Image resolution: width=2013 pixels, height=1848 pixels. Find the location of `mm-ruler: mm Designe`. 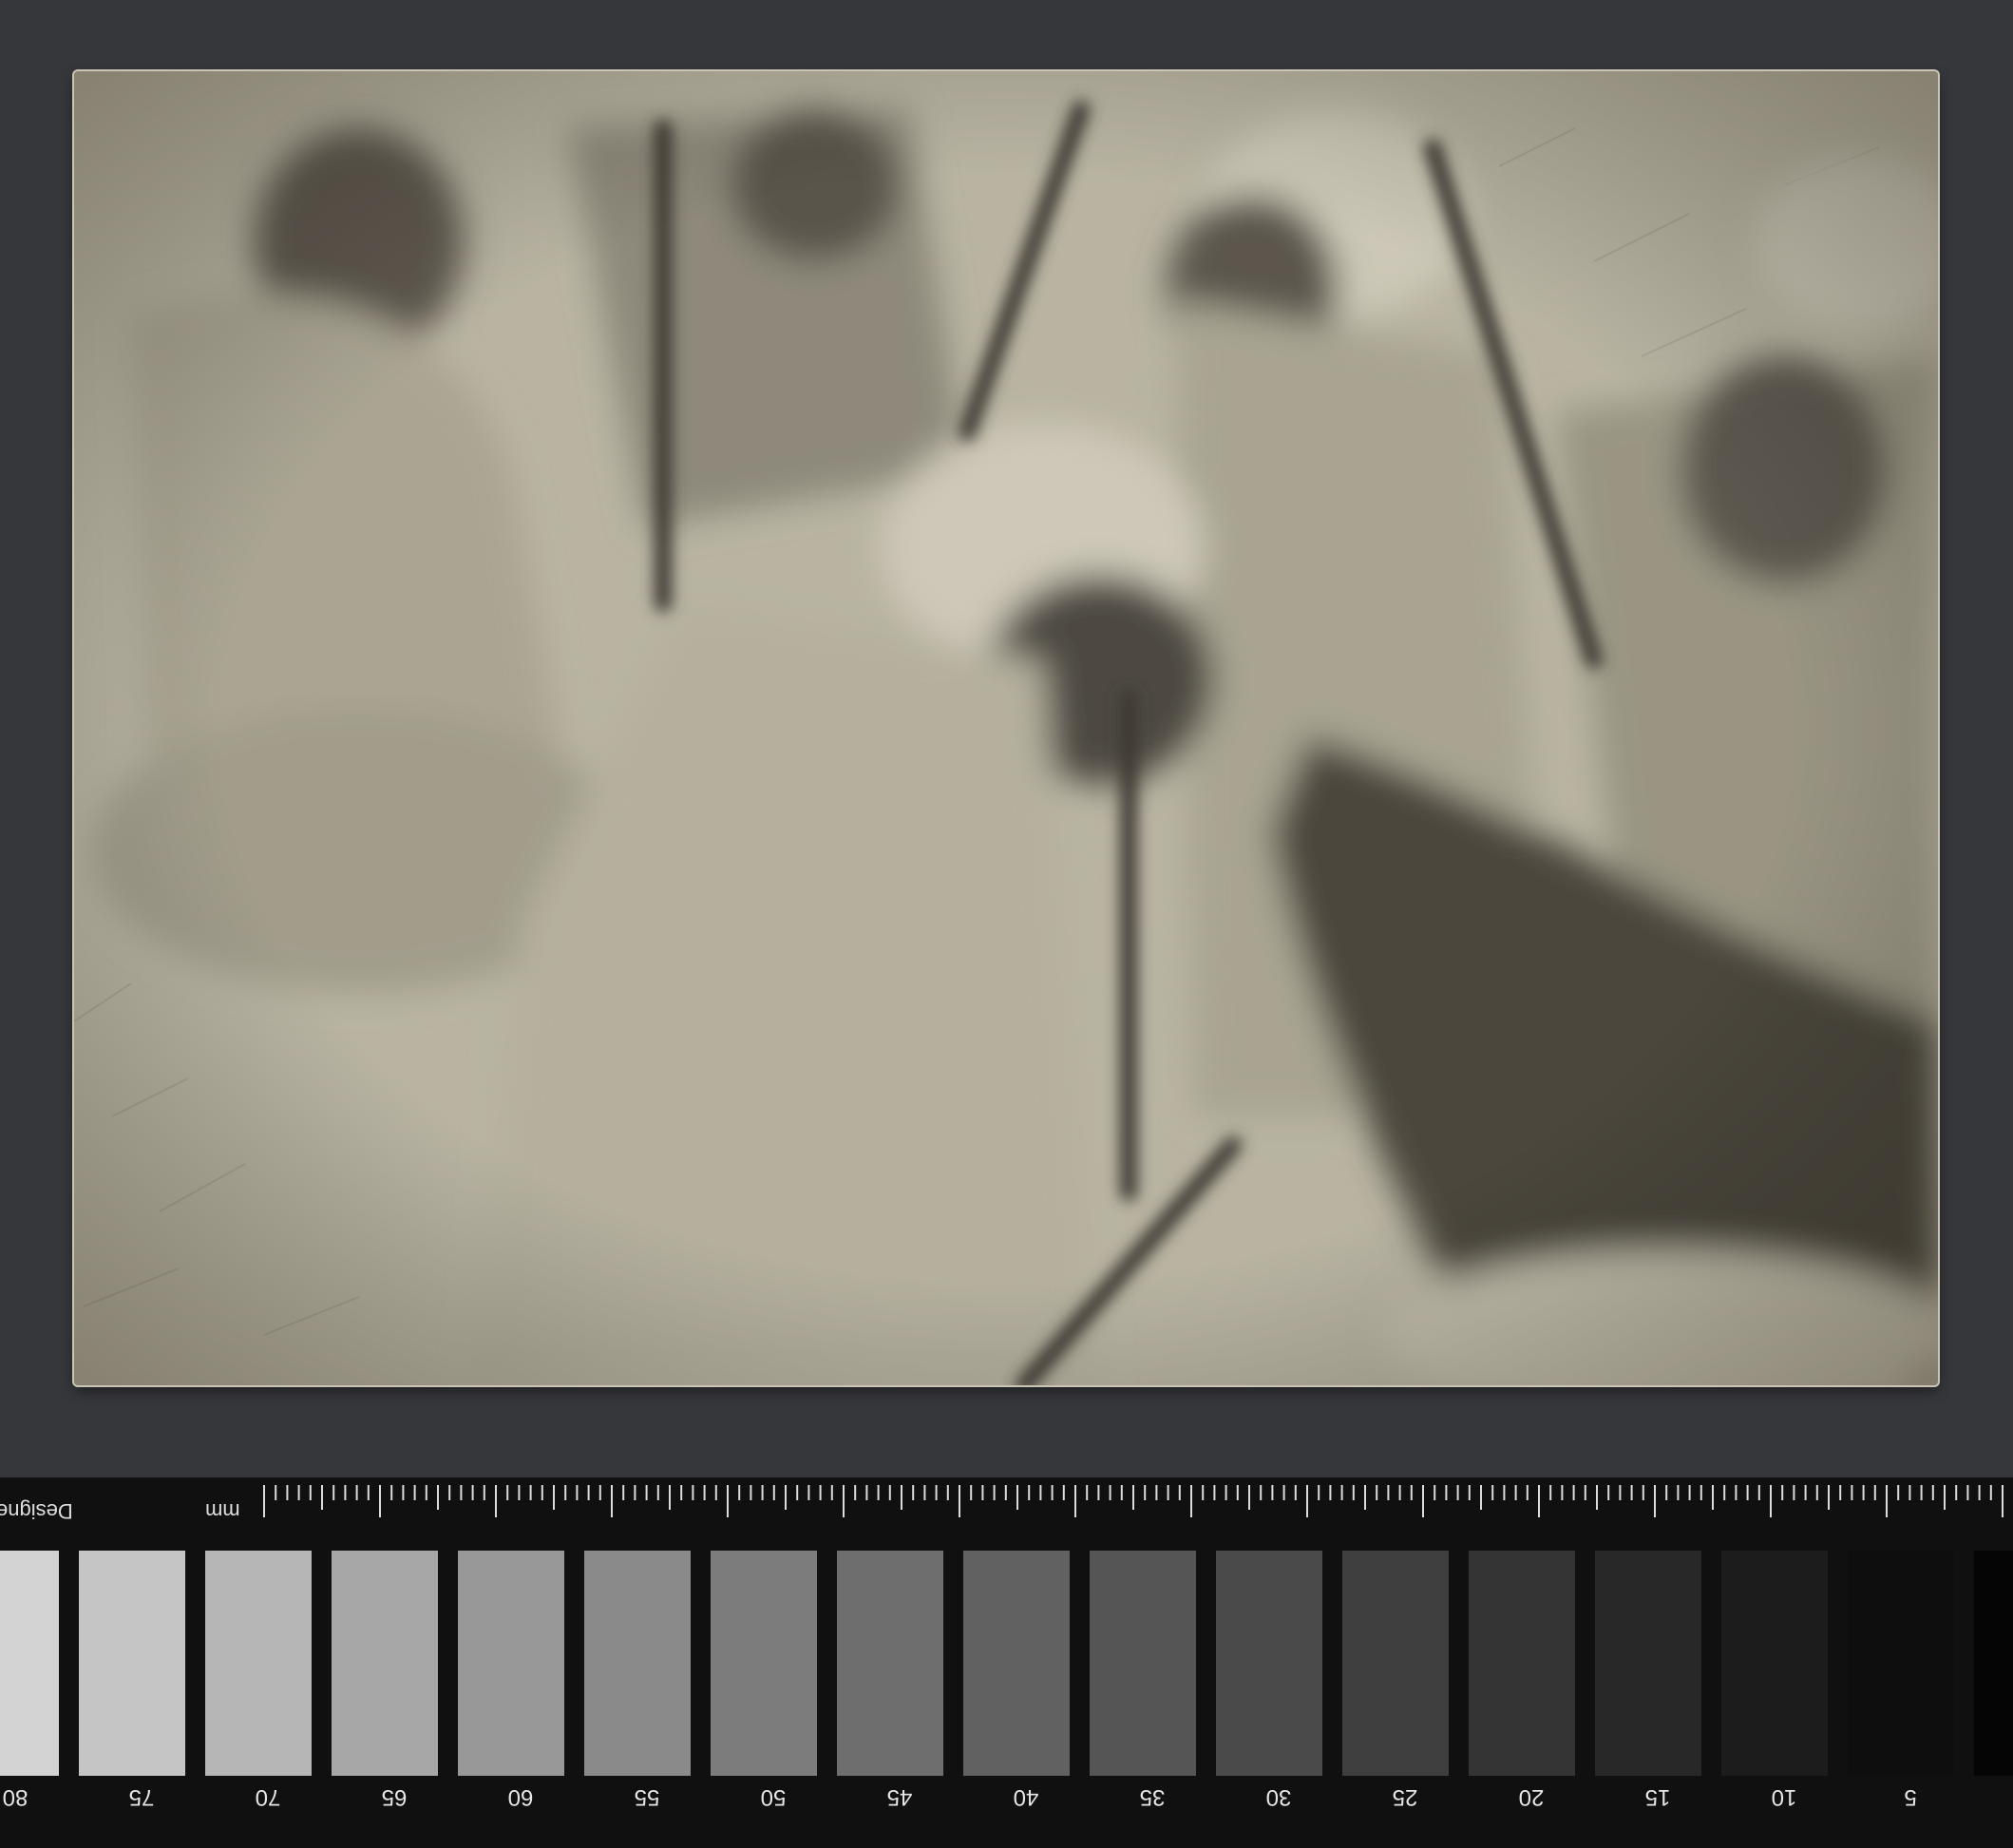

mm-ruler: mm Designe is located at coordinates (1006, 1515).